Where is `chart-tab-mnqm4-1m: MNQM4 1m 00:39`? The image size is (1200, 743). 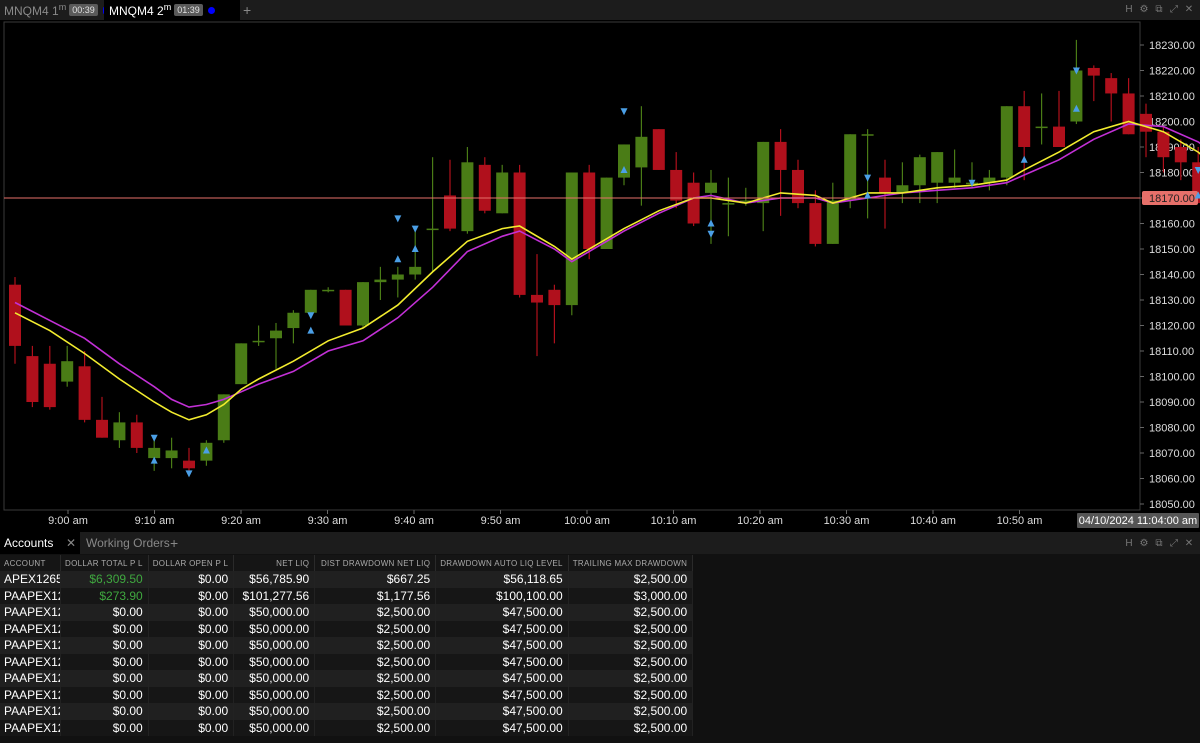 chart-tab-mnqm4-1m: MNQM4 1m 00:39 is located at coordinates (52, 10).